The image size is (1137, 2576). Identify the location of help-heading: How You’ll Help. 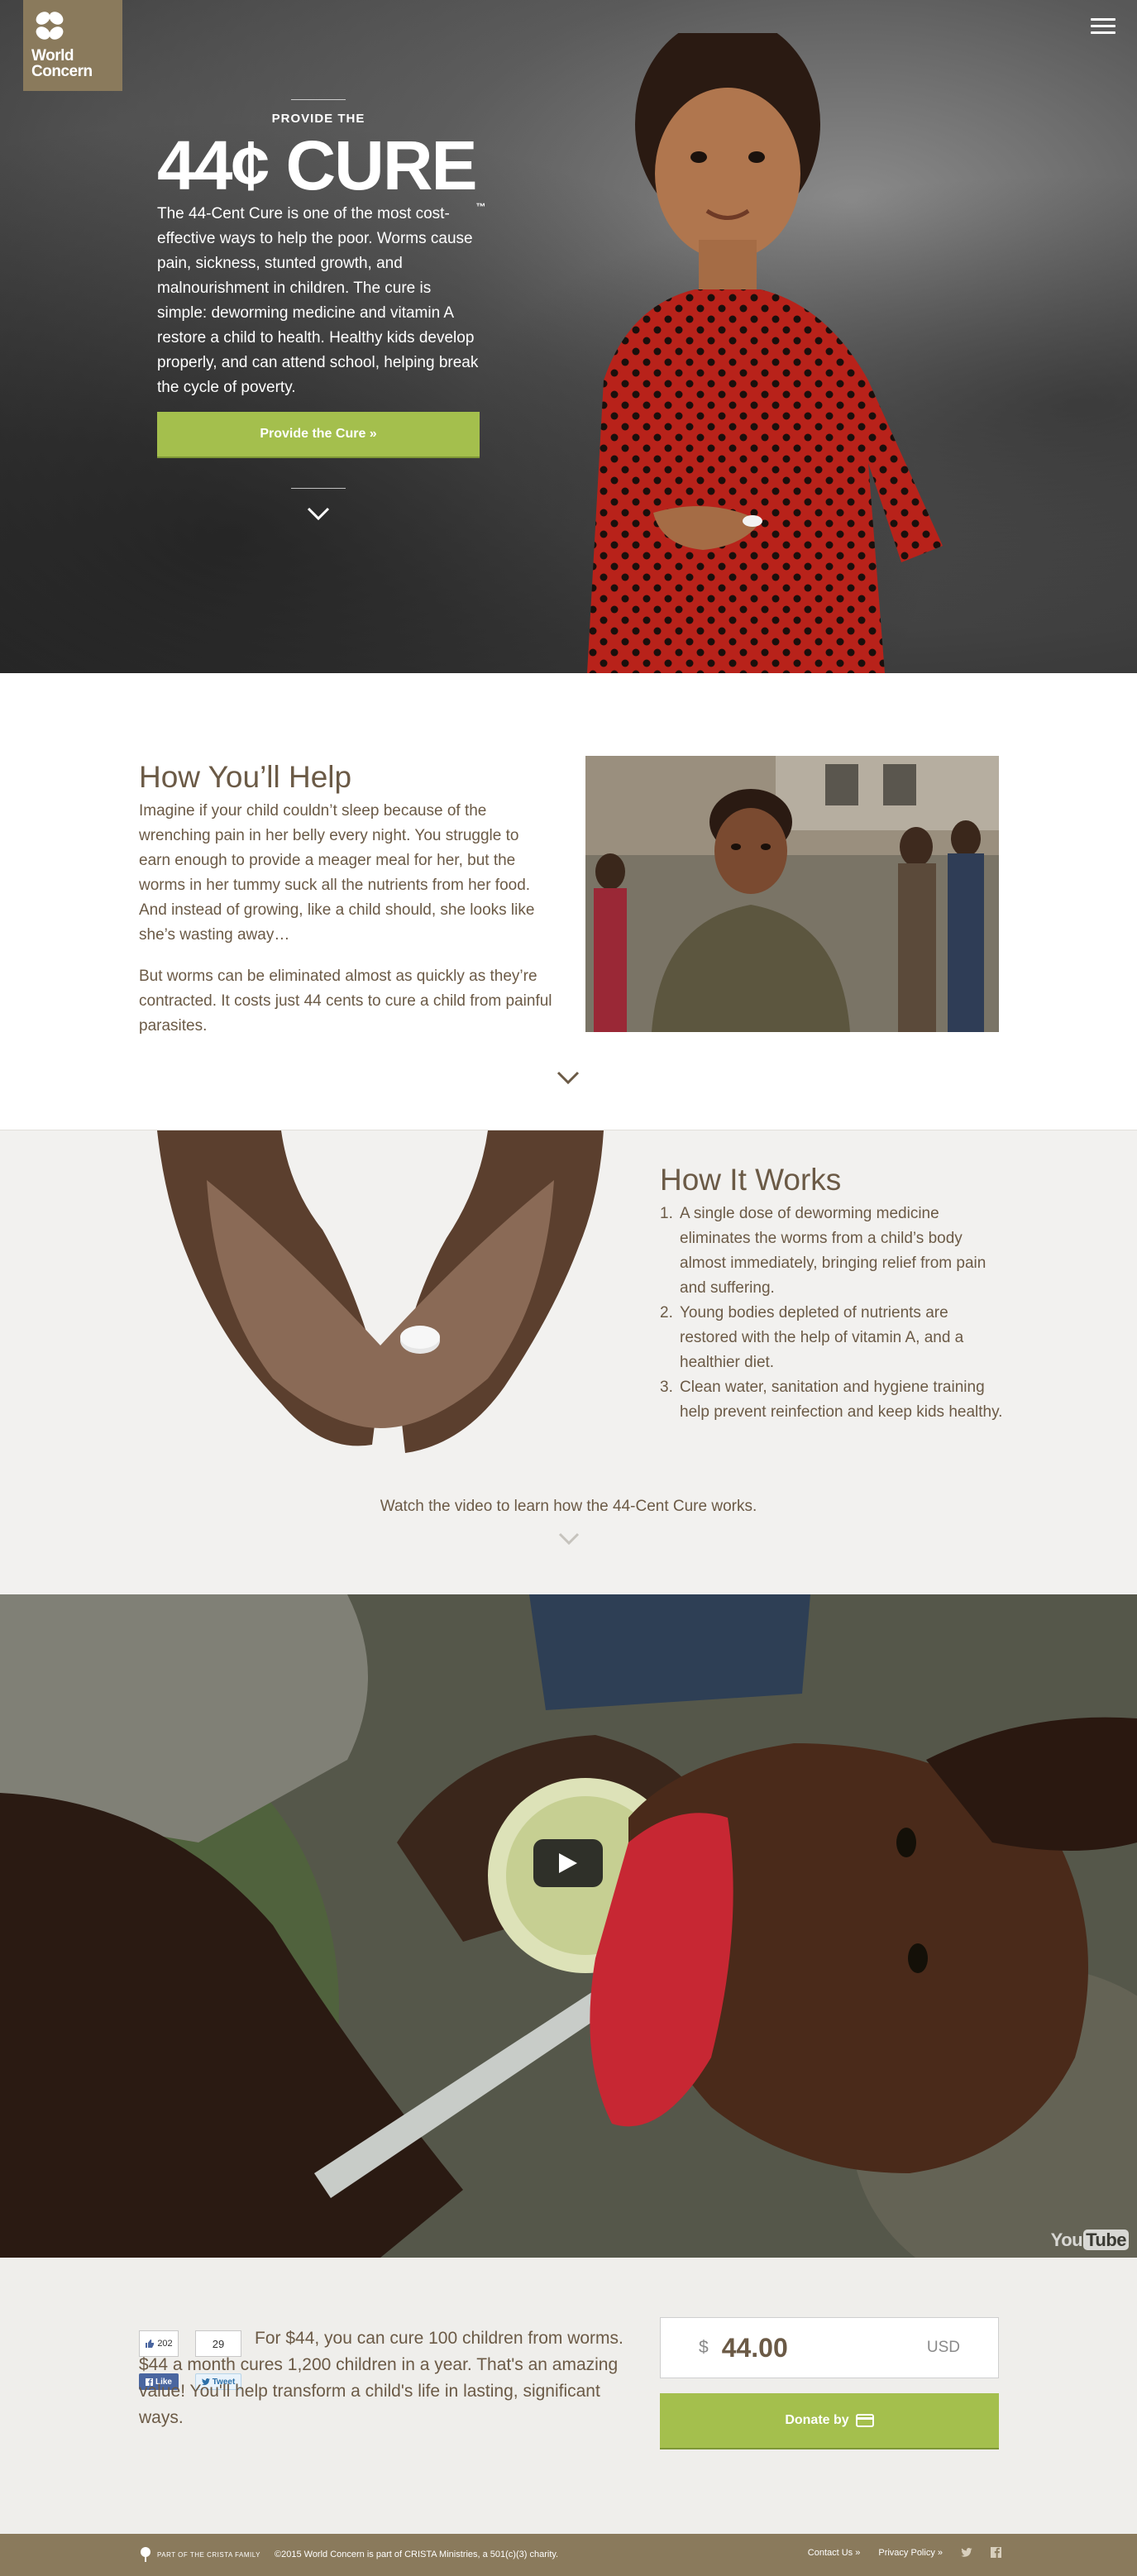
(246, 777).